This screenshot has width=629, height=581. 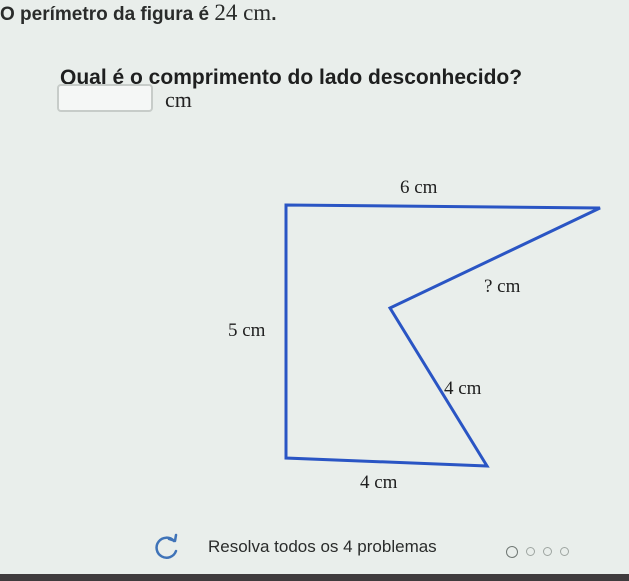 What do you see at coordinates (322, 546) in the screenshot?
I see `footer-instruction: Resolva todos os 4 problemas` at bounding box center [322, 546].